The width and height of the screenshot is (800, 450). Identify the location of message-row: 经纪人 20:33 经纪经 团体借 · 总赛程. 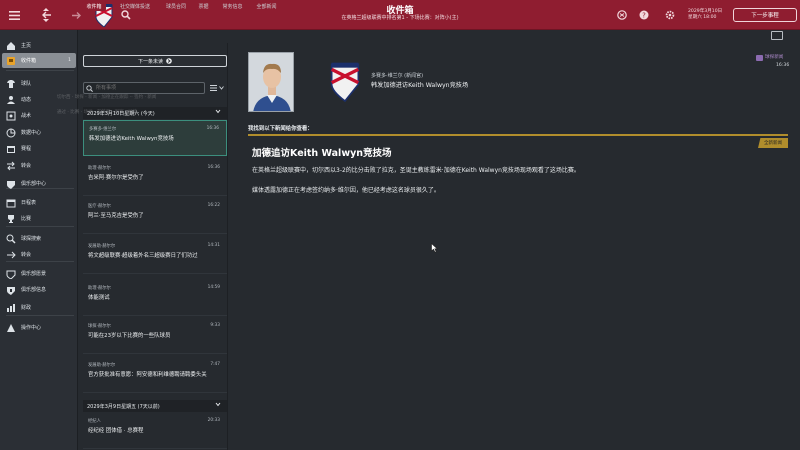
(155, 431).